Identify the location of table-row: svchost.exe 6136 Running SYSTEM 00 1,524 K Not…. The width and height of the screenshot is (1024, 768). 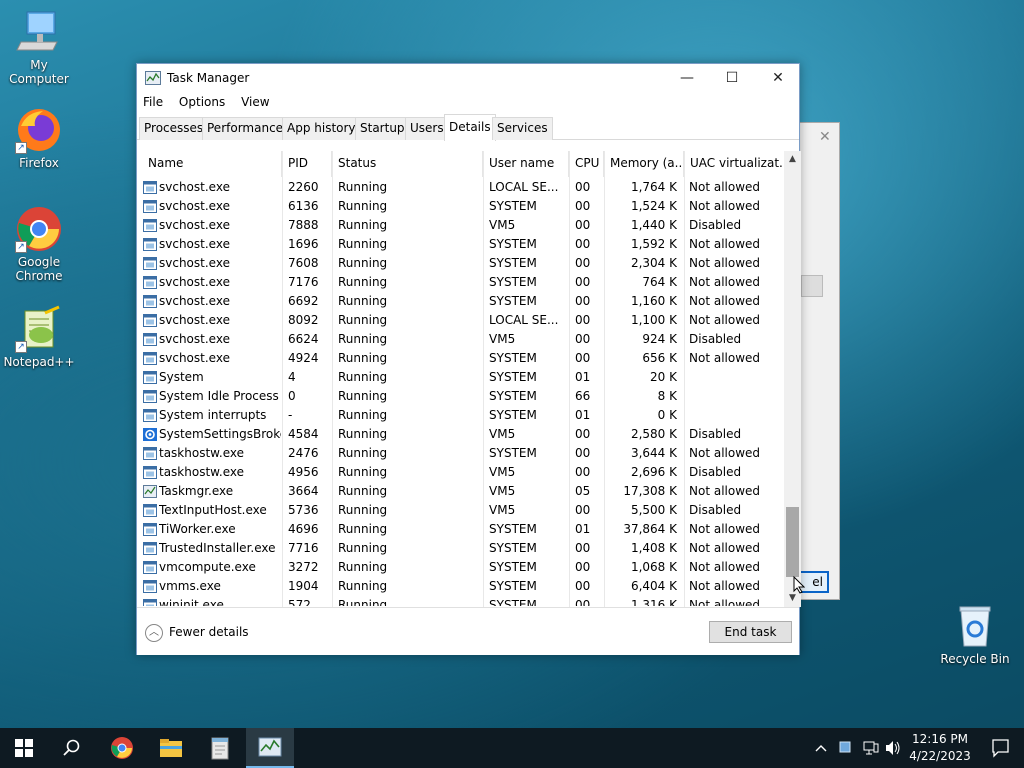
(460, 206).